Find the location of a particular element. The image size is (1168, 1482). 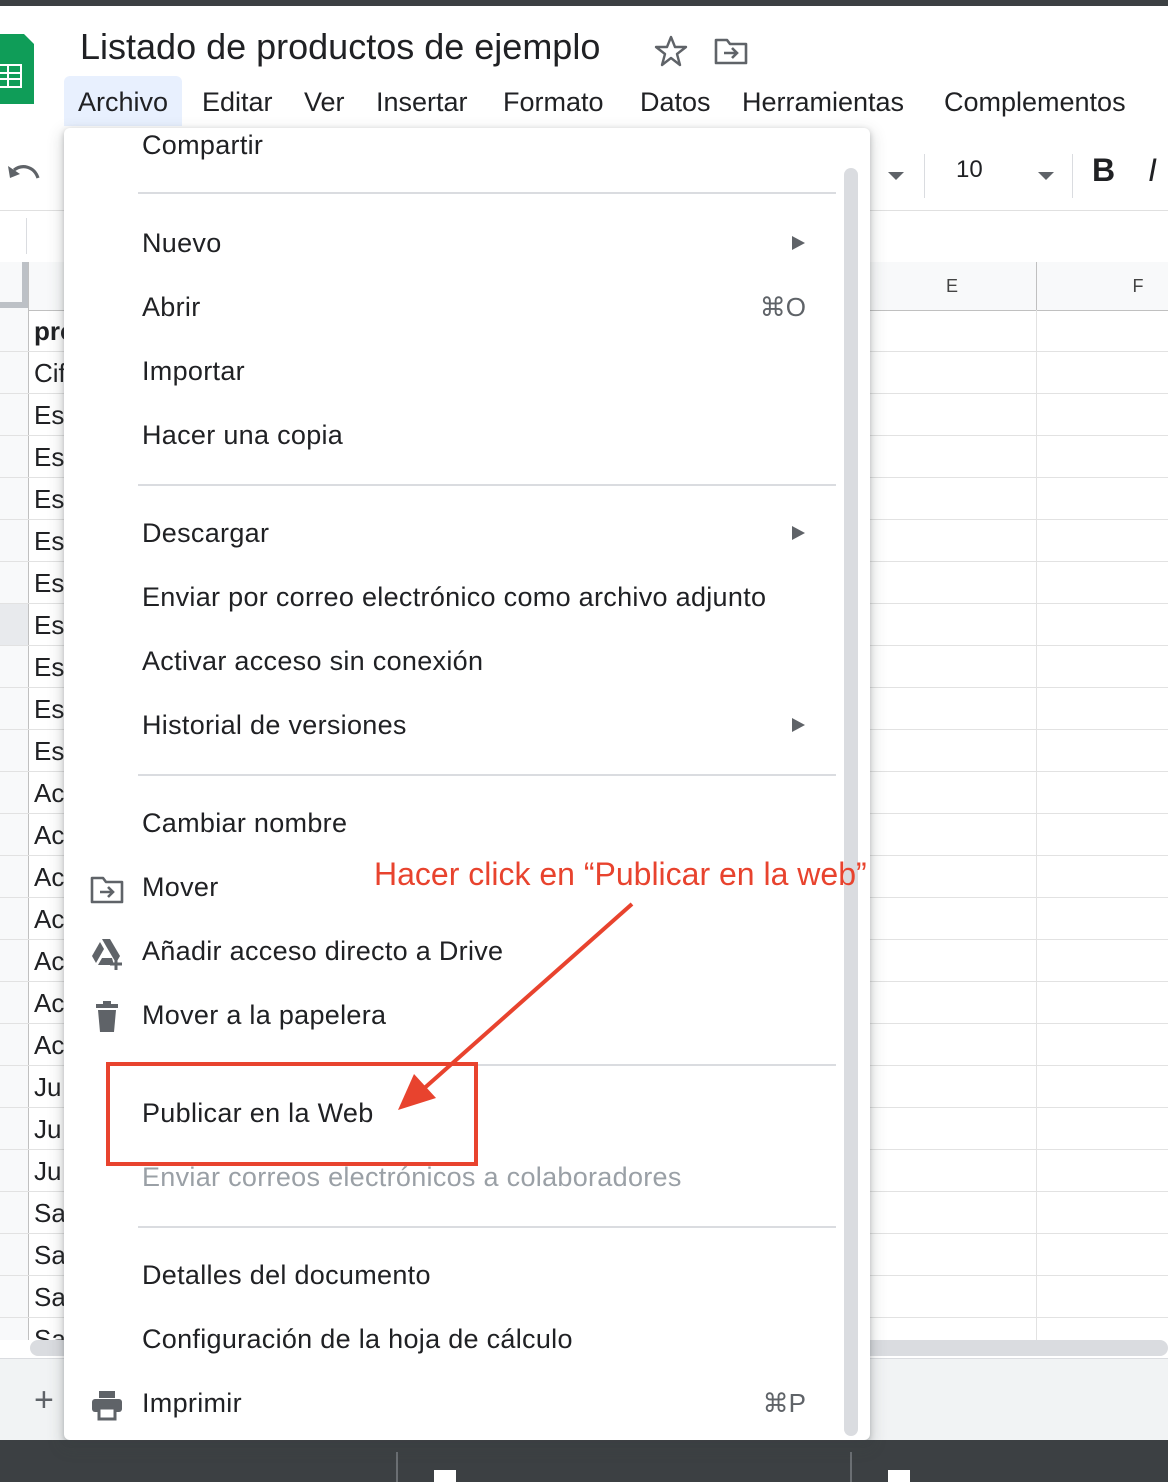

window-top-border is located at coordinates (584, 3).